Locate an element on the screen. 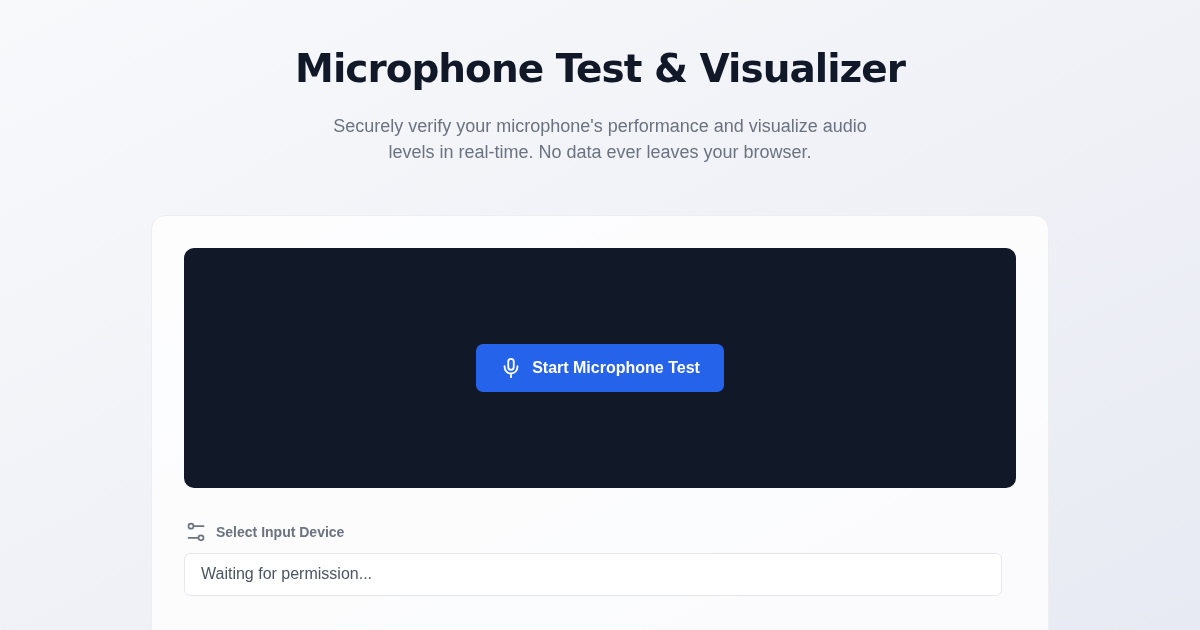 The width and height of the screenshot is (1200, 630). sliders-icon is located at coordinates (196, 532).